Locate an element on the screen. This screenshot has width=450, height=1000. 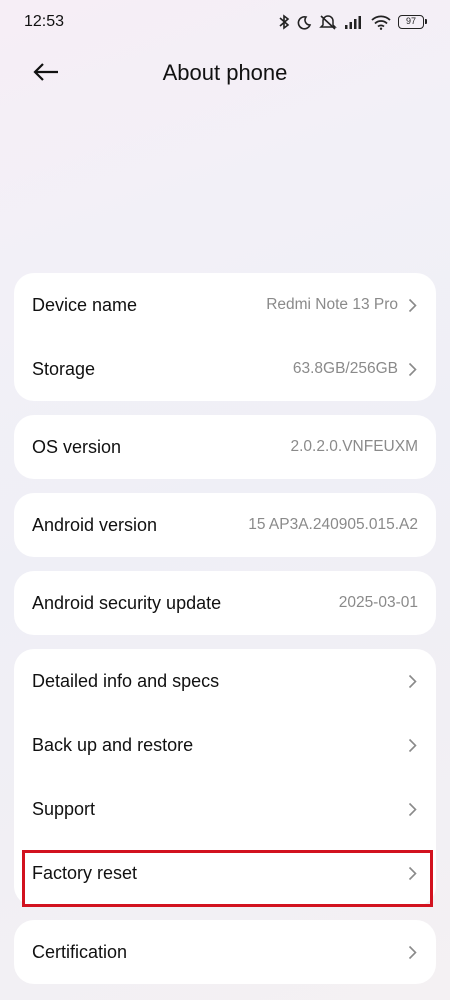
certification-card: Certification is located at coordinates (225, 952).